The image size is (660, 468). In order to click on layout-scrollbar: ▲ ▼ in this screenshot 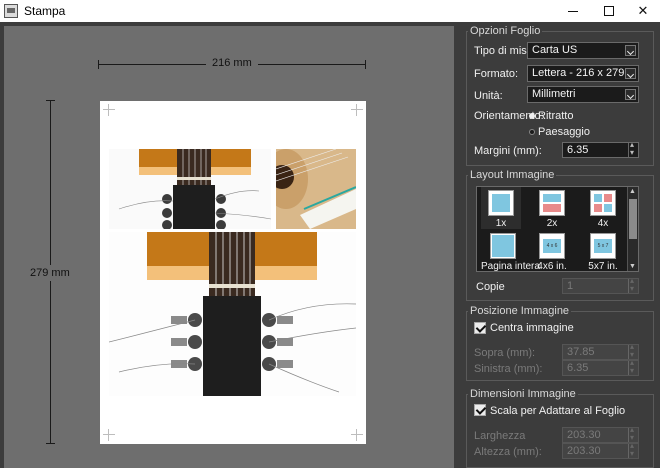, I will do `click(632, 229)`.